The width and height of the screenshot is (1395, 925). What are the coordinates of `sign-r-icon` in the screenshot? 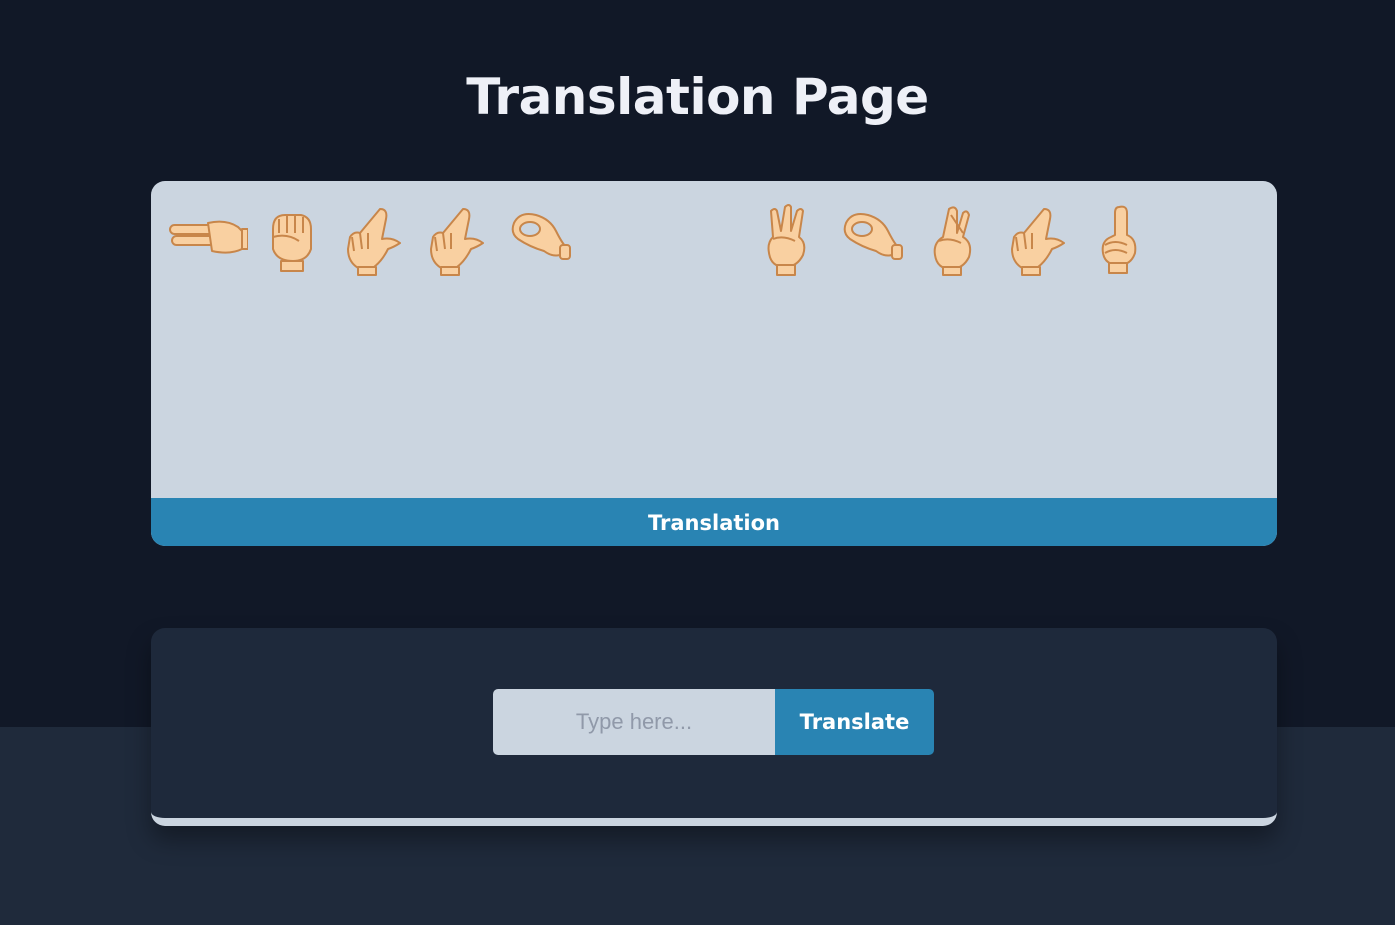 It's located at (955, 241).